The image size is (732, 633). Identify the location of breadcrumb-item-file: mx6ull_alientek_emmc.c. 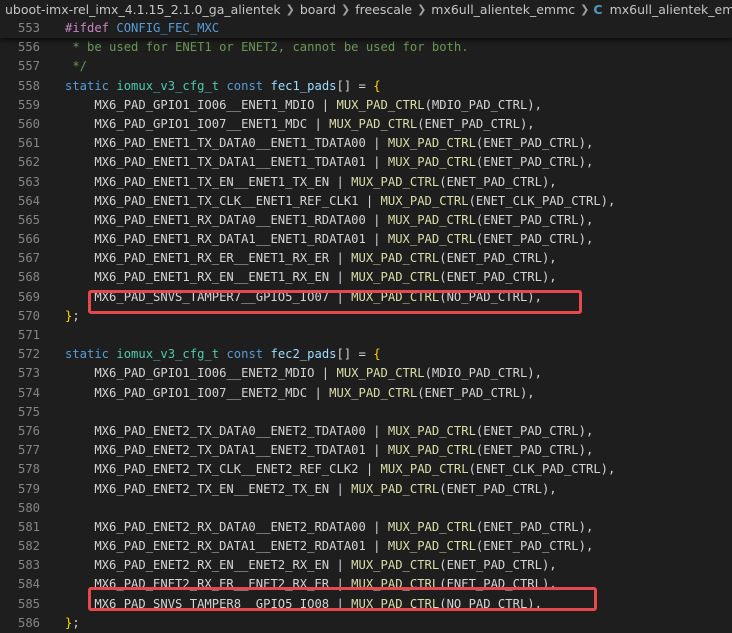
(670, 9).